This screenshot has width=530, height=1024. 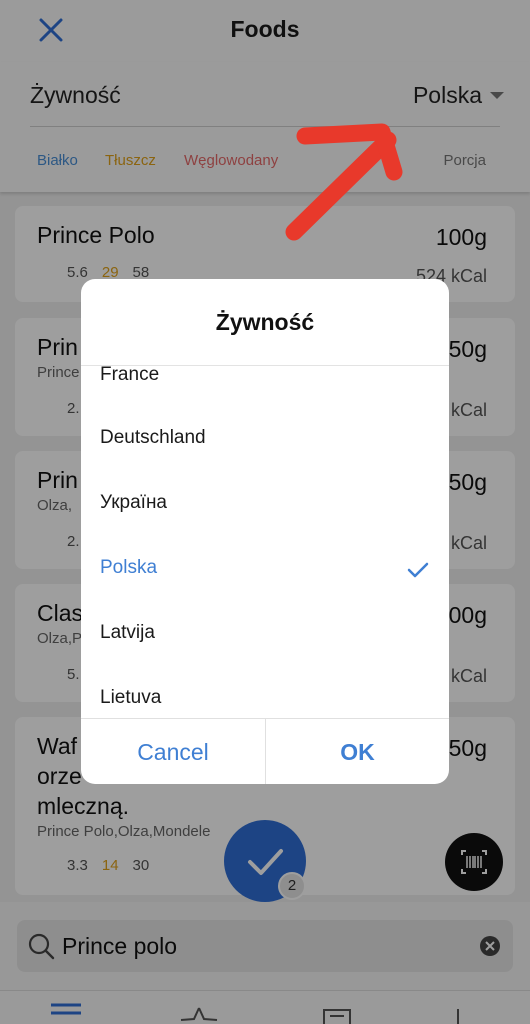 I want to click on annotation-arrow-icon, so click(x=344, y=182).